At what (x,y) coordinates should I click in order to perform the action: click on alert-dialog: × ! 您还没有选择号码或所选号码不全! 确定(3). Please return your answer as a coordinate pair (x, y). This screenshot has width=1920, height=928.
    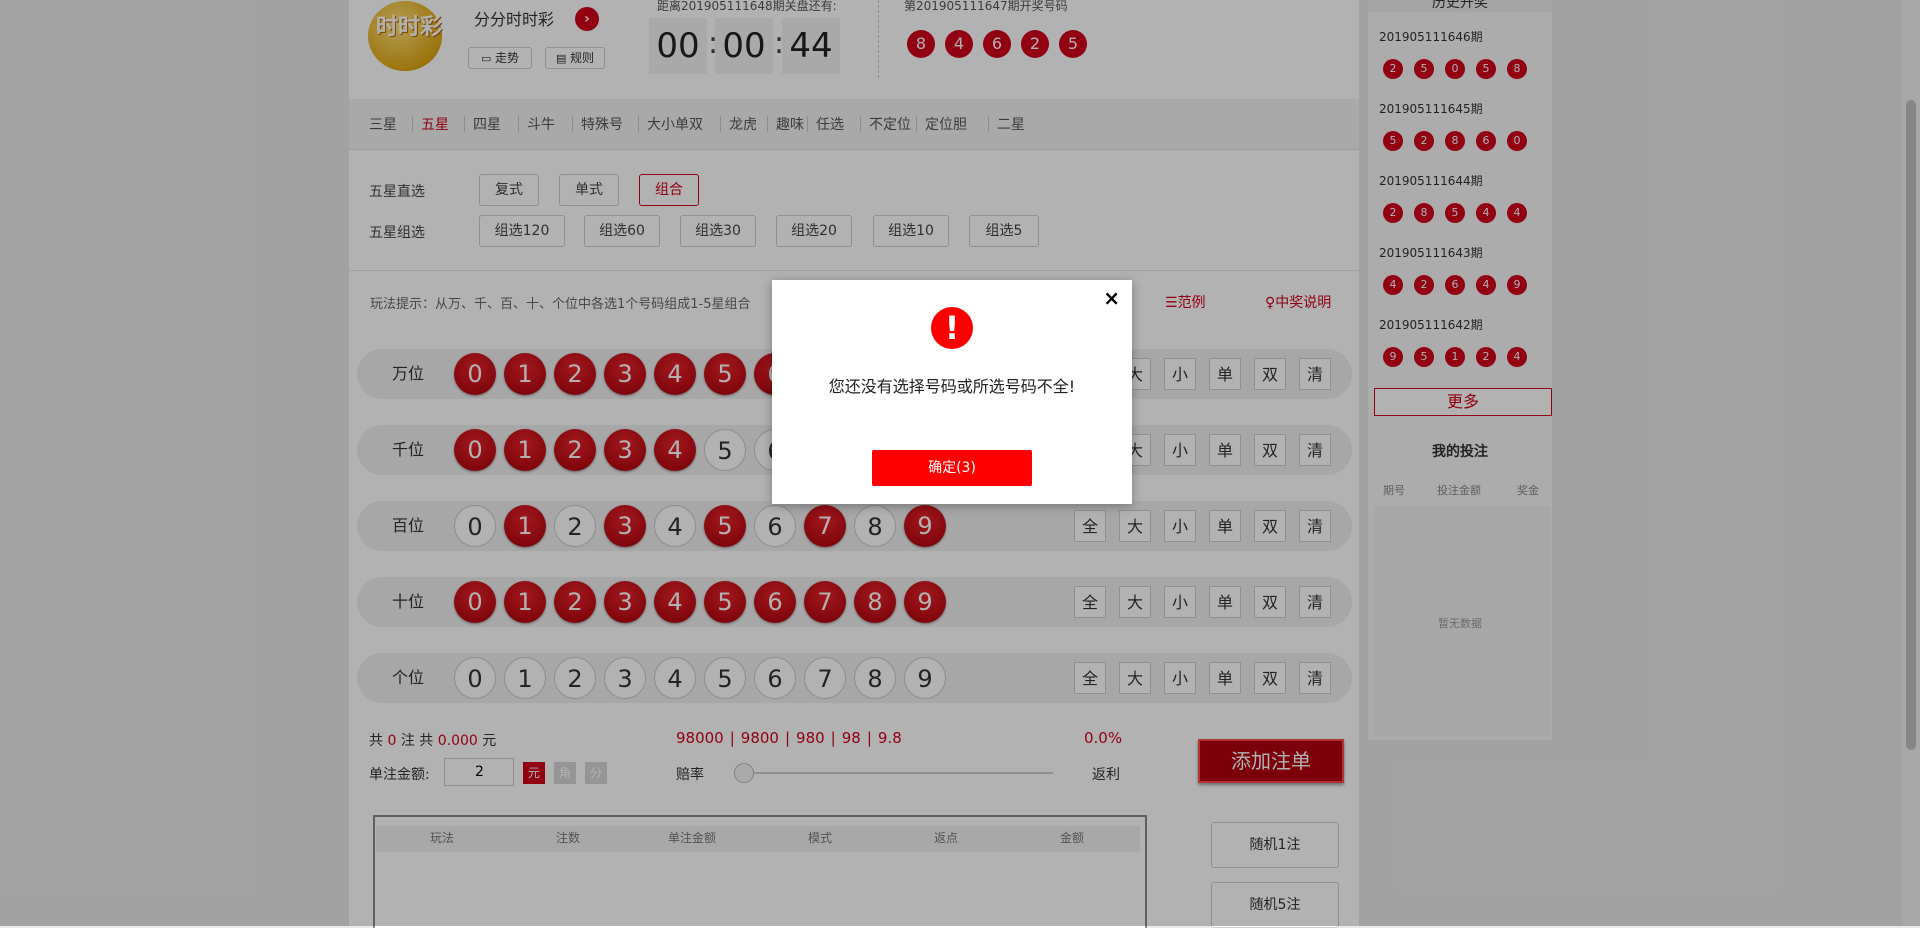
    Looking at the image, I should click on (952, 392).